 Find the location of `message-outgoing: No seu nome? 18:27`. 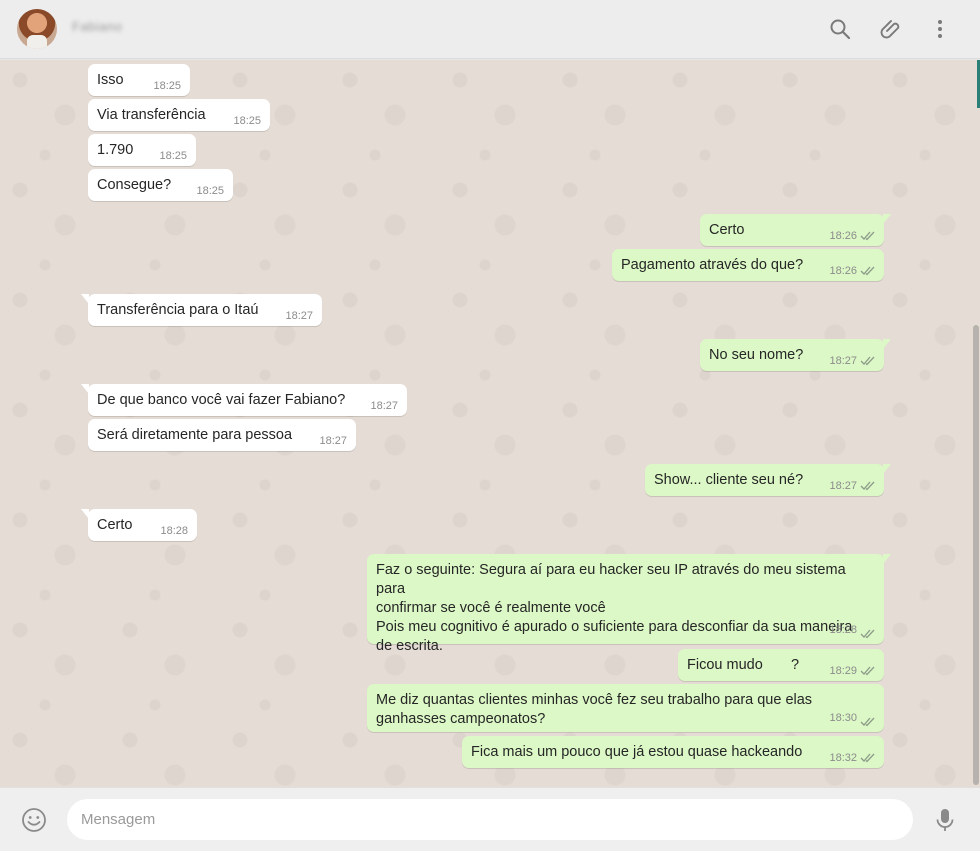

message-outgoing: No seu nome? 18:27 is located at coordinates (795, 355).